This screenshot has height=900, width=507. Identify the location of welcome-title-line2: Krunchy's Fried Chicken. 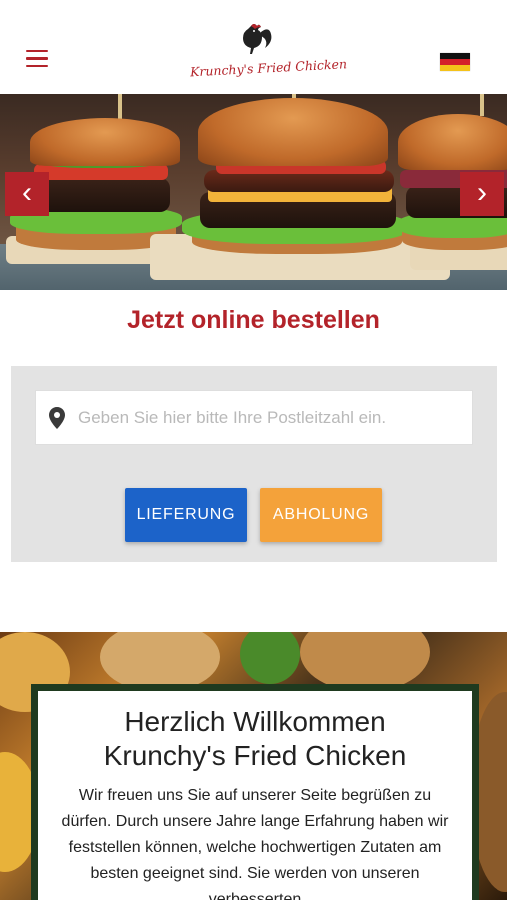
(255, 755).